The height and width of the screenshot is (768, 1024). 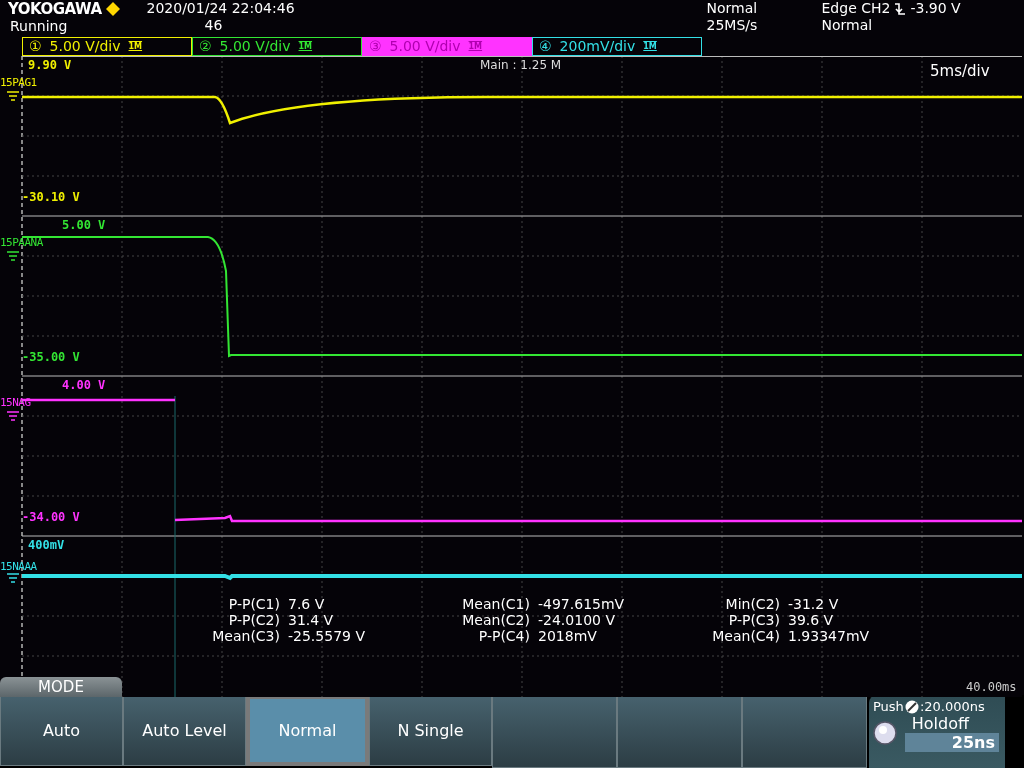 What do you see at coordinates (84, 224) in the screenshot?
I see `scale-top-value: 5.00 V` at bounding box center [84, 224].